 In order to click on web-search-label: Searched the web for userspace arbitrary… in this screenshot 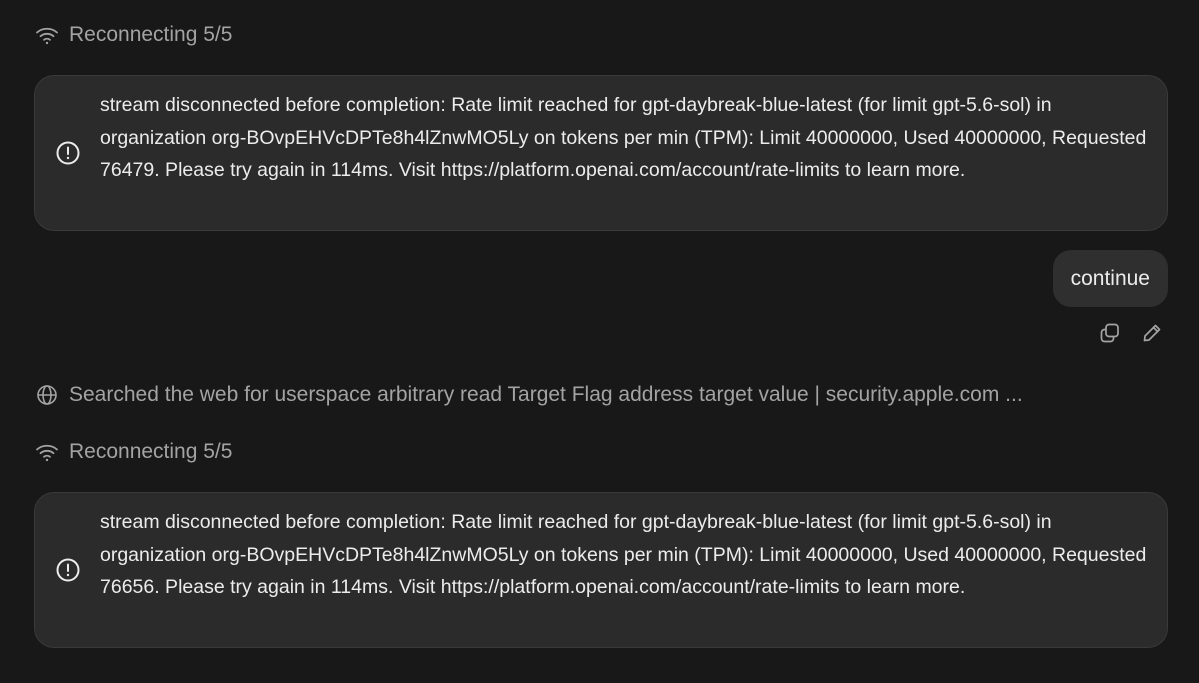, I will do `click(546, 394)`.